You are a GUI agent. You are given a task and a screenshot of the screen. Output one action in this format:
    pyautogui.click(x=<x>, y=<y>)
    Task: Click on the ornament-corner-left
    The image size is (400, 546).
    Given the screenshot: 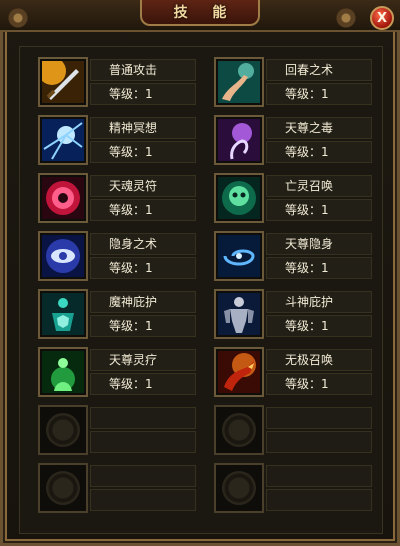 What is the action you would take?
    pyautogui.click(x=18, y=15)
    